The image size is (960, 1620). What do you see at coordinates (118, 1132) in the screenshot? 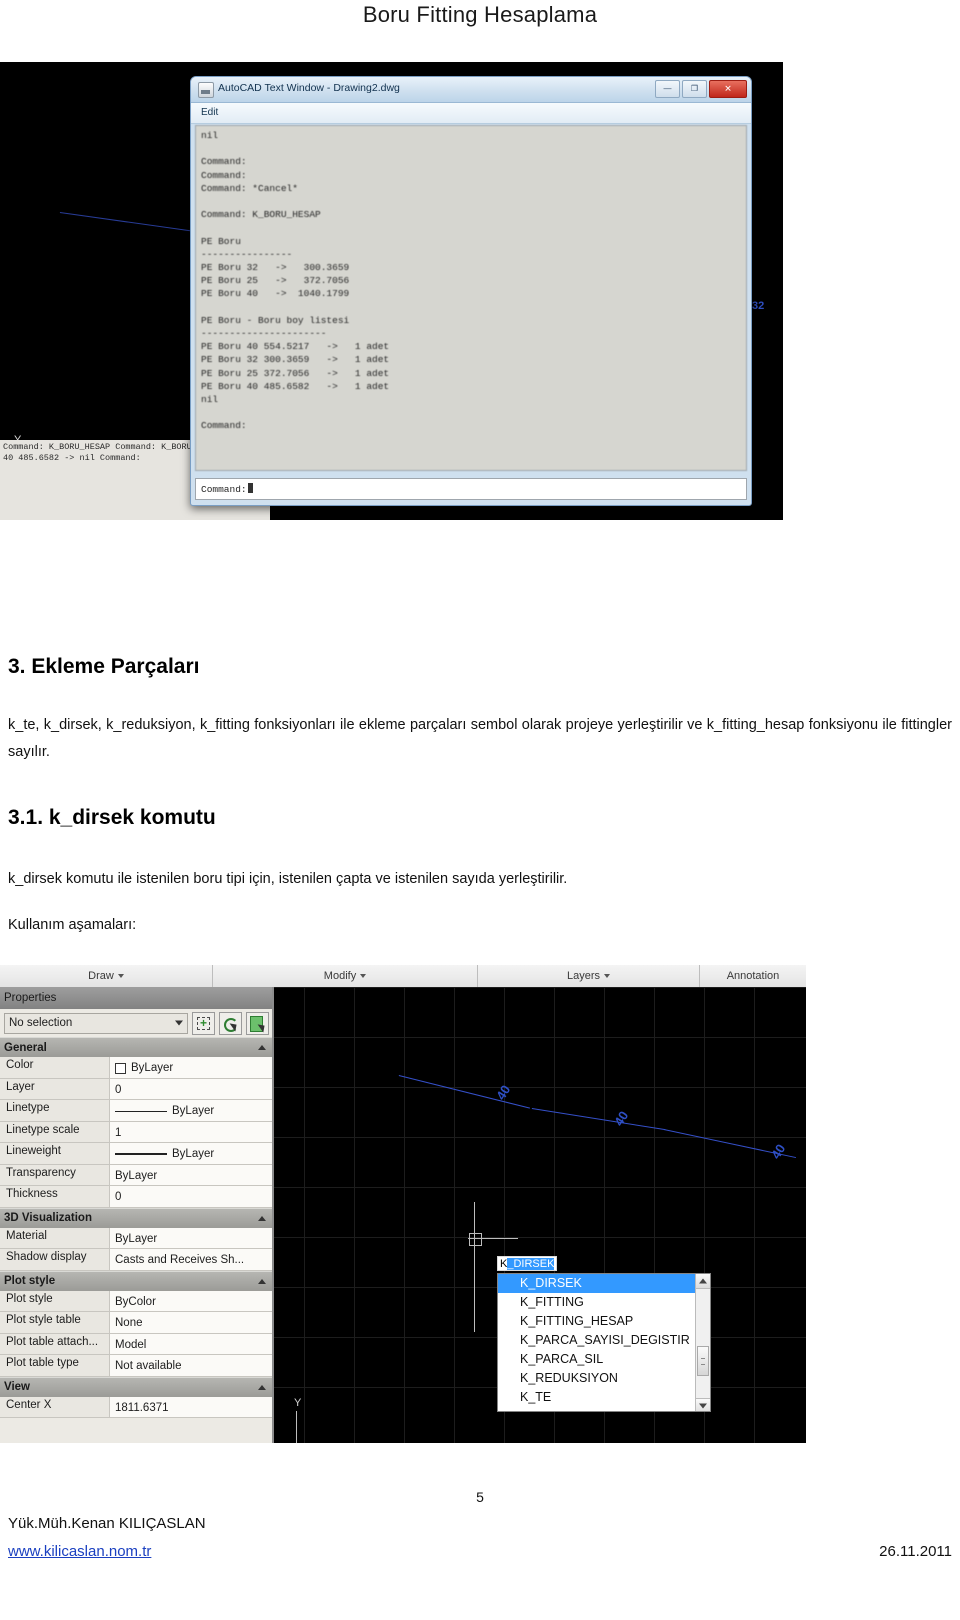
I see `property-value: 1` at bounding box center [118, 1132].